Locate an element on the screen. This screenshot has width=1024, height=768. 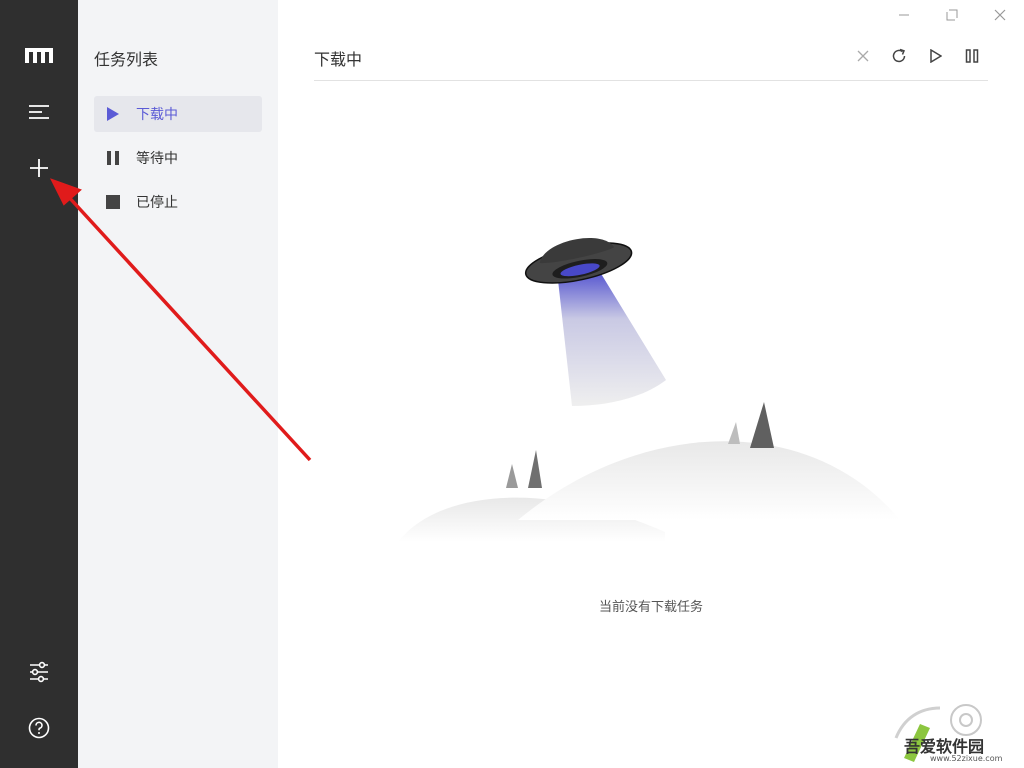
minimize-button is located at coordinates (904, 15).